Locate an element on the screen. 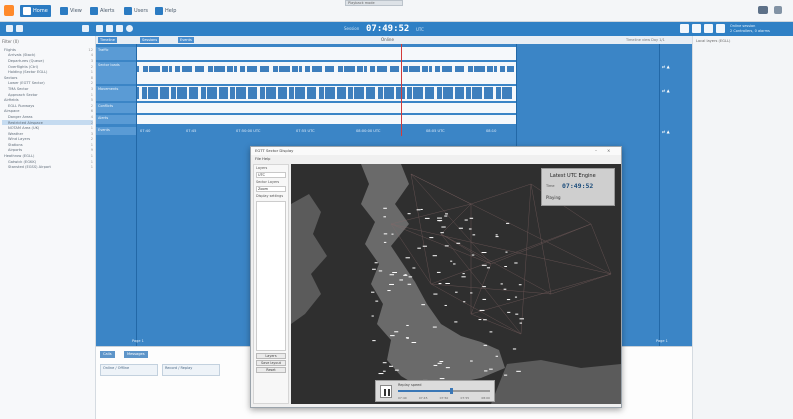  reset-button: Reset is located at coordinates (271, 370).